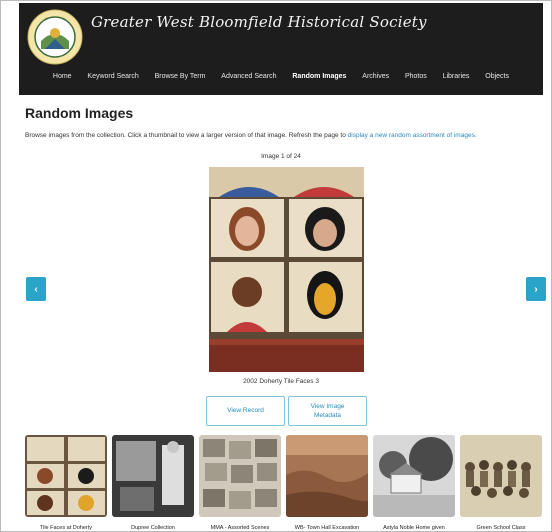  What do you see at coordinates (180, 76) in the screenshot?
I see `nav-item-browse-by-term: Browse By Term` at bounding box center [180, 76].